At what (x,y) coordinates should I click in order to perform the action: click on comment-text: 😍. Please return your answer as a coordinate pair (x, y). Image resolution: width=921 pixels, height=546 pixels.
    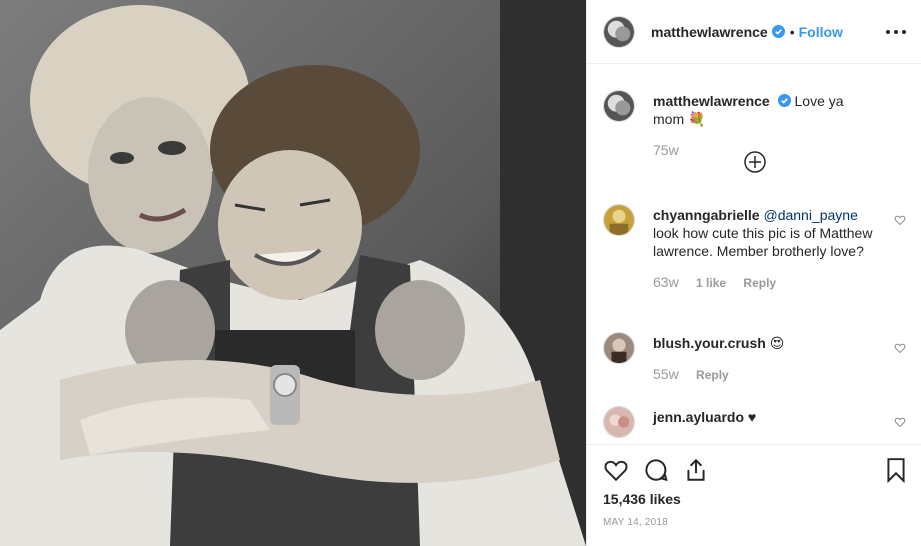
    Looking at the image, I should click on (777, 343).